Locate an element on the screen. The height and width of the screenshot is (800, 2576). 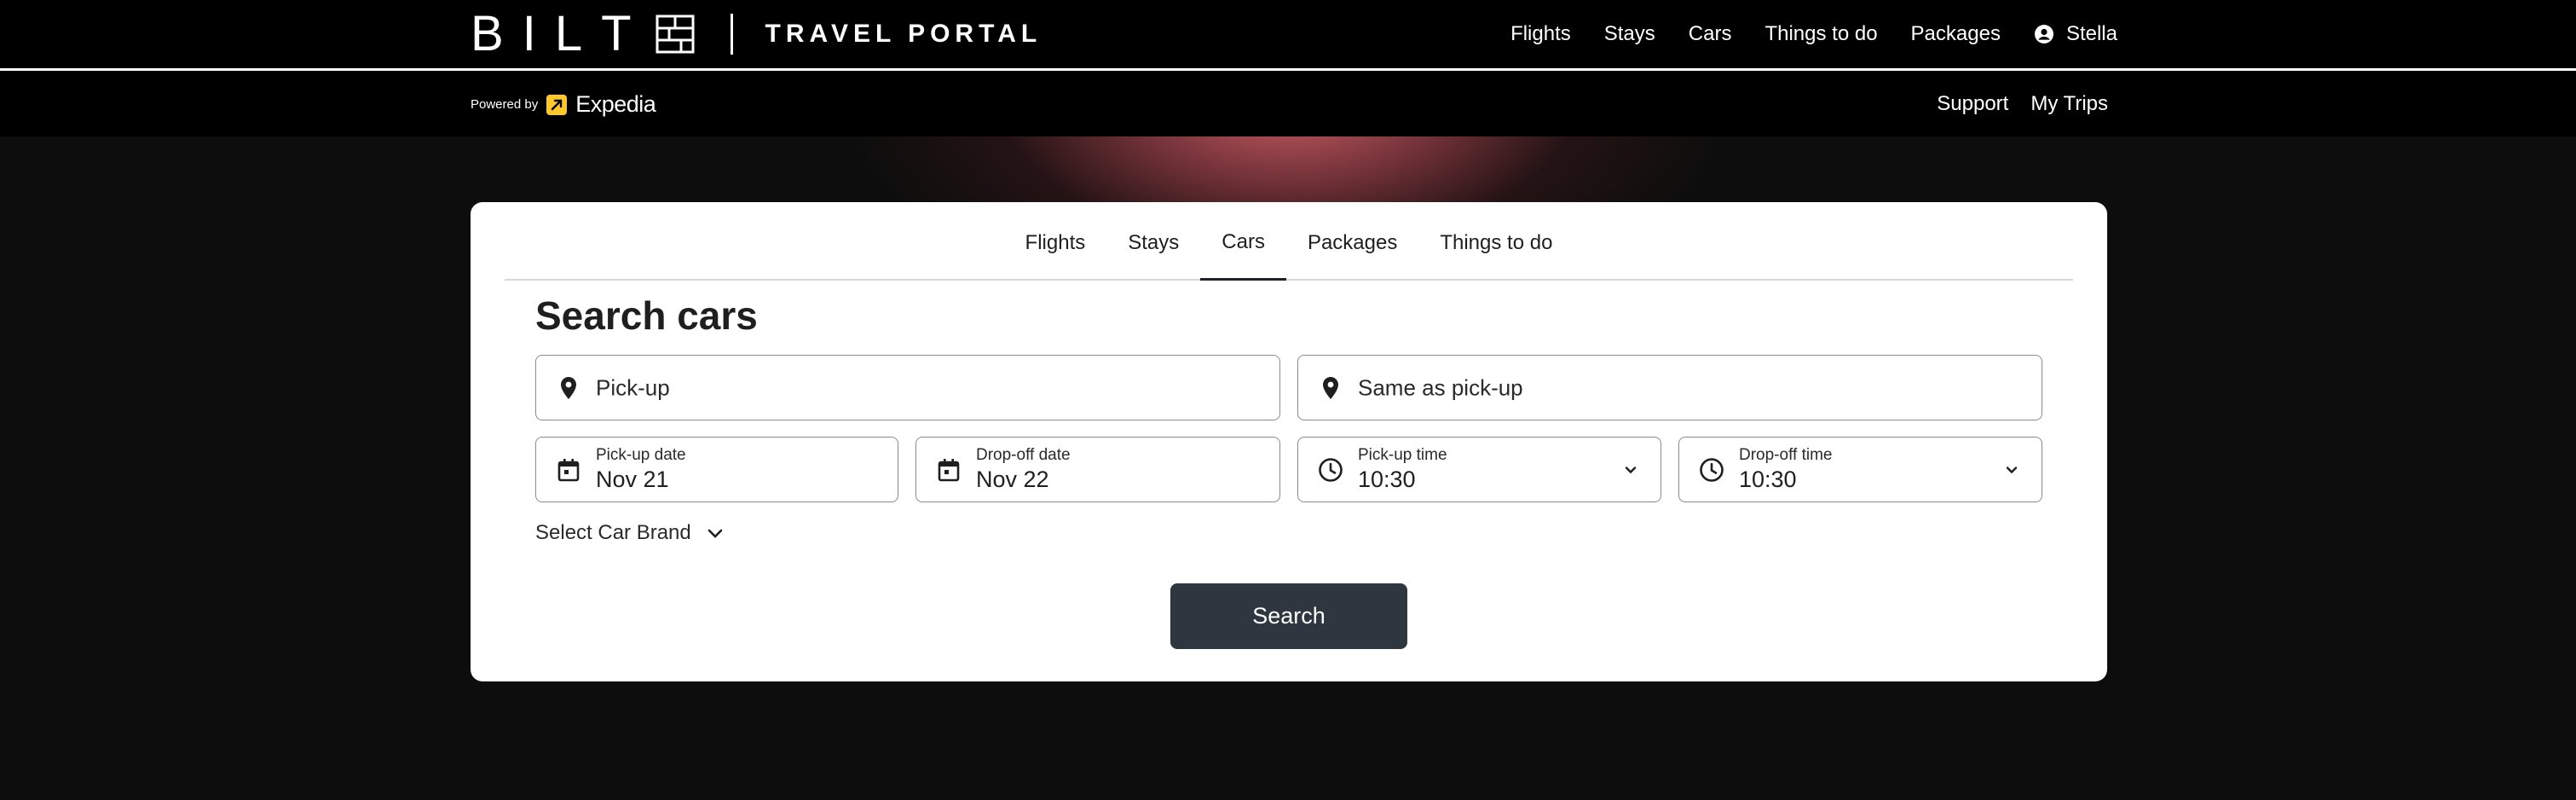
tab-flights: Flights is located at coordinates (1055, 243).